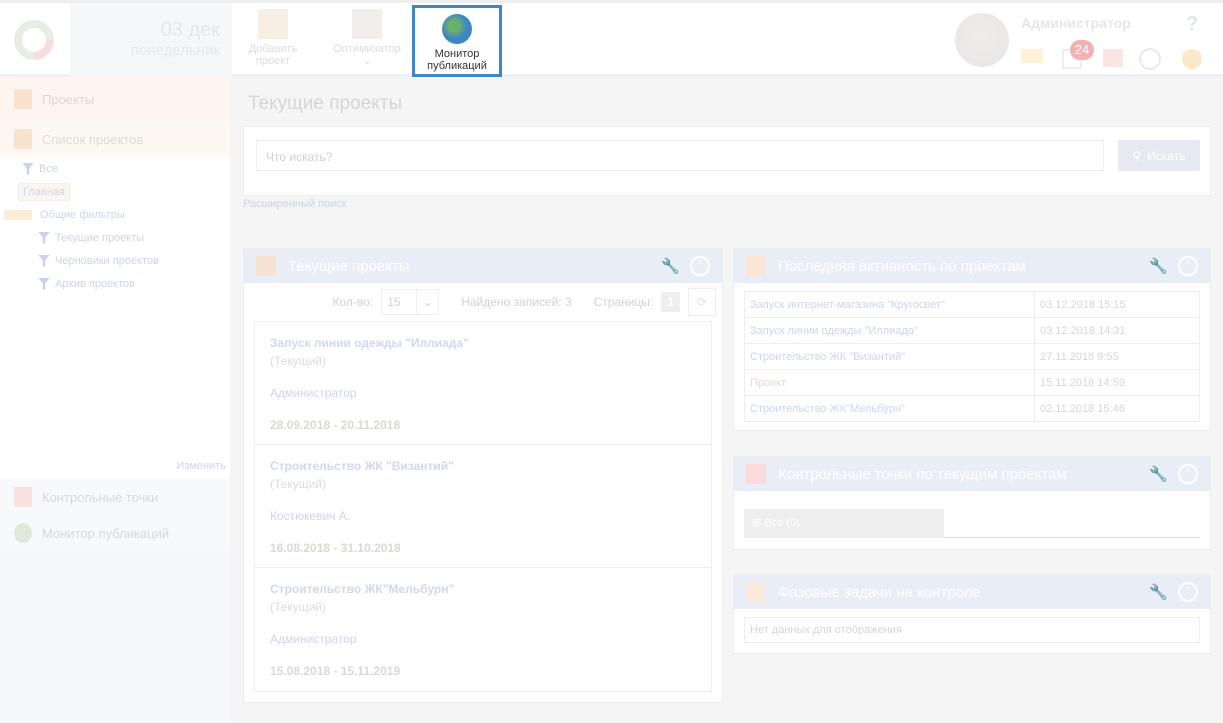 The height and width of the screenshot is (723, 1223). I want to click on tree-label: Архив проектов, so click(95, 283).